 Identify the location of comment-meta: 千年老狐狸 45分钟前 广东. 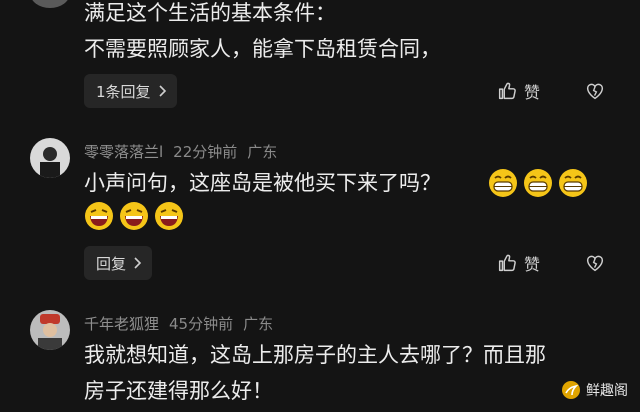
(178, 323).